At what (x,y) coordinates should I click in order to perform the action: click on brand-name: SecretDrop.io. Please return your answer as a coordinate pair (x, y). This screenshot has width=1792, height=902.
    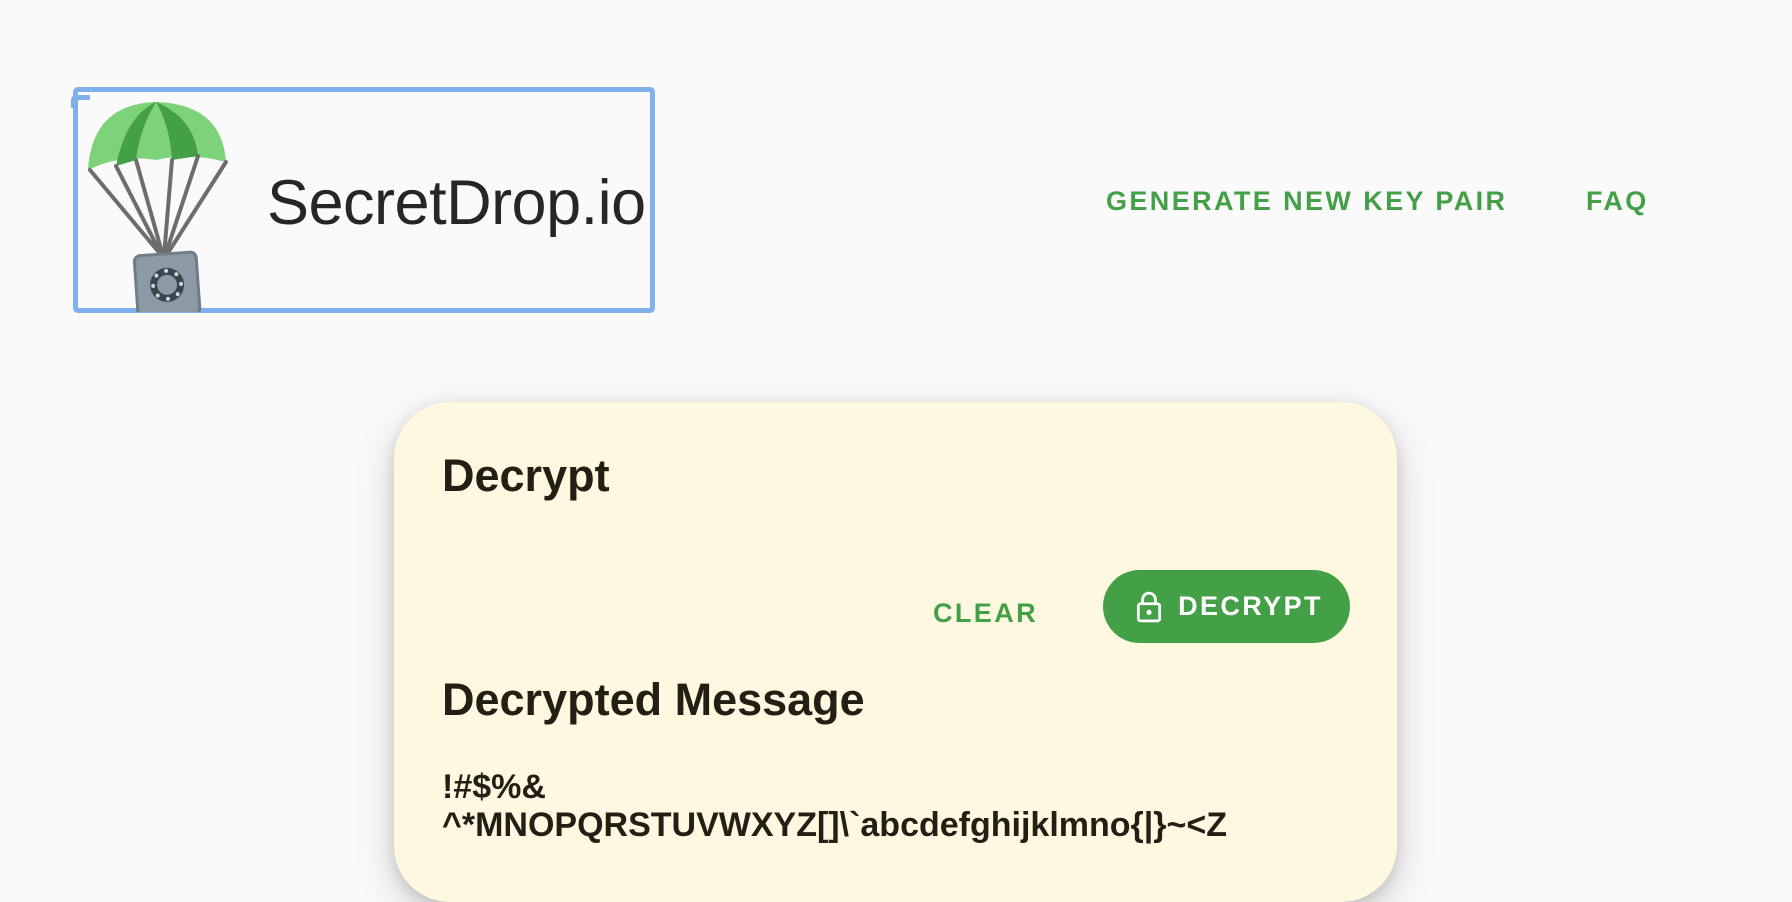
    Looking at the image, I should click on (456, 203).